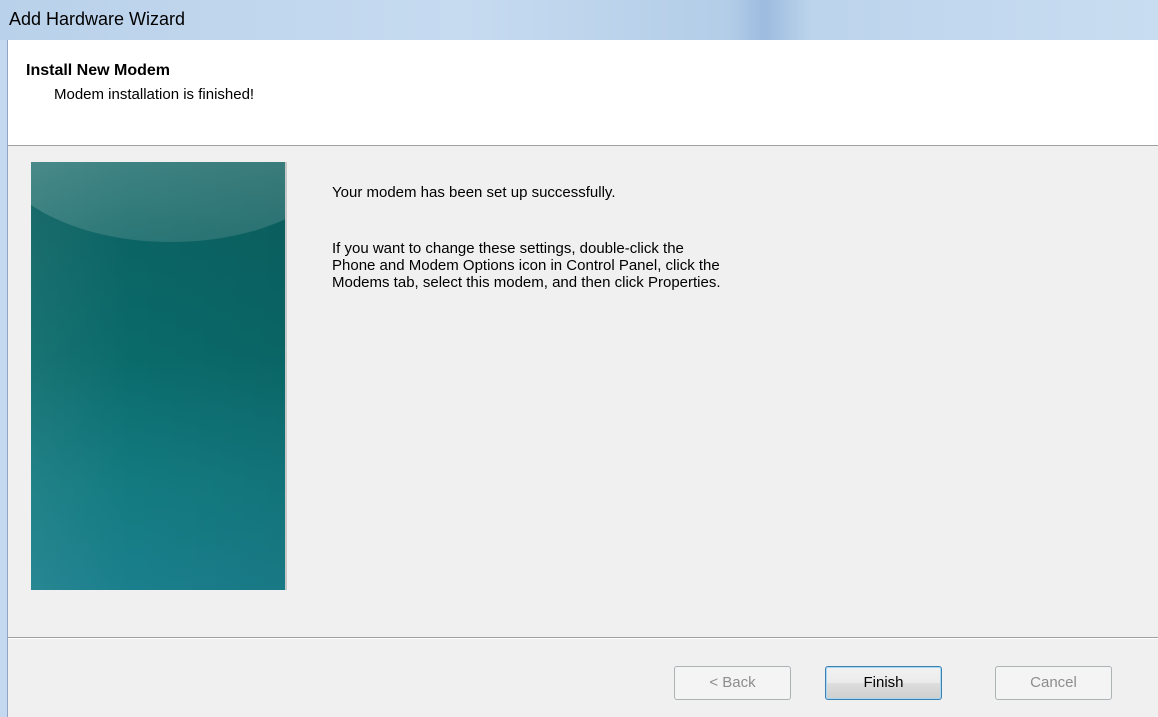  Describe the element at coordinates (579, 20) in the screenshot. I see `title-bar: Add Hardware Wizard` at that location.